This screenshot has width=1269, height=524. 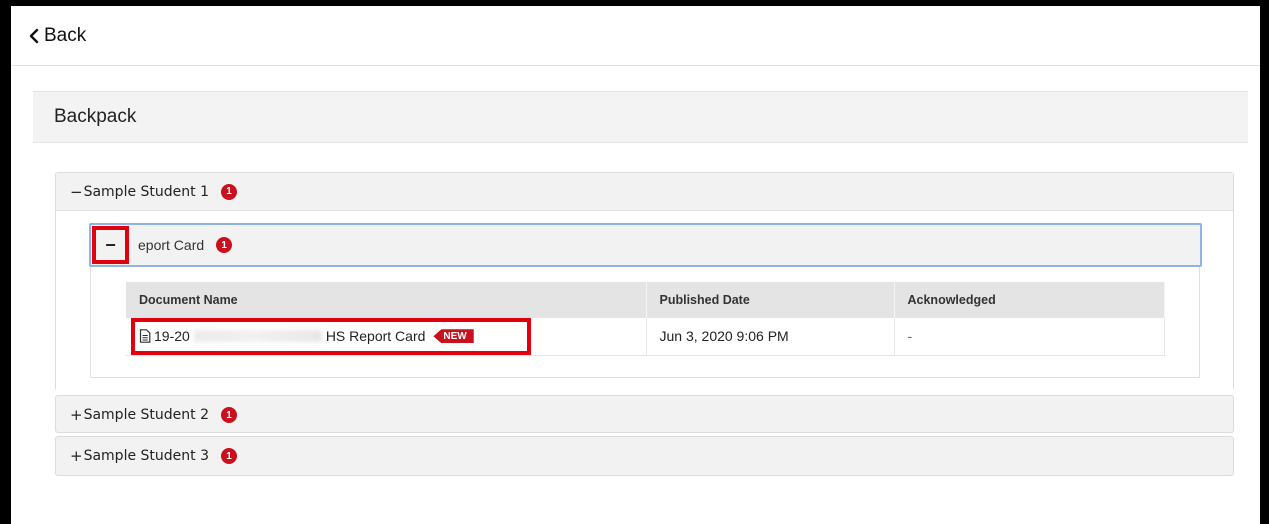 I want to click on acknowledged-cell: -, so click(x=1029, y=337).